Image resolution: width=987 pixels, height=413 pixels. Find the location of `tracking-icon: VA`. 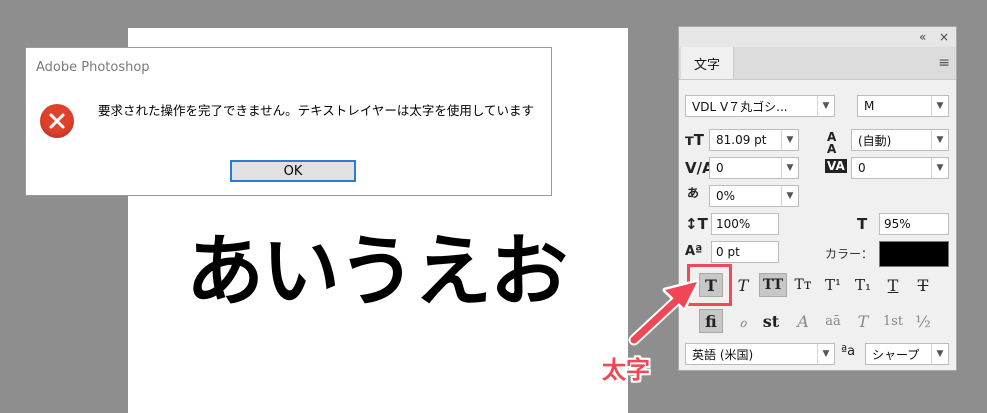

tracking-icon: VA is located at coordinates (836, 166).